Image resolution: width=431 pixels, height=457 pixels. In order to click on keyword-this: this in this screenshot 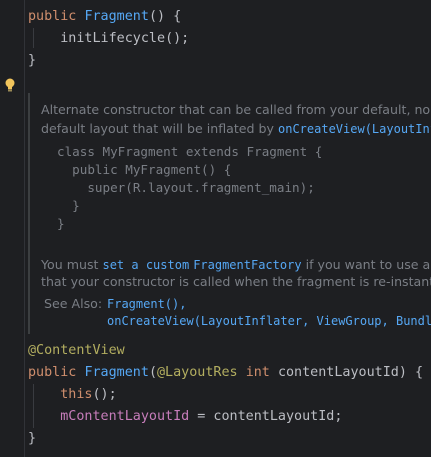, I will do `click(76, 394)`.